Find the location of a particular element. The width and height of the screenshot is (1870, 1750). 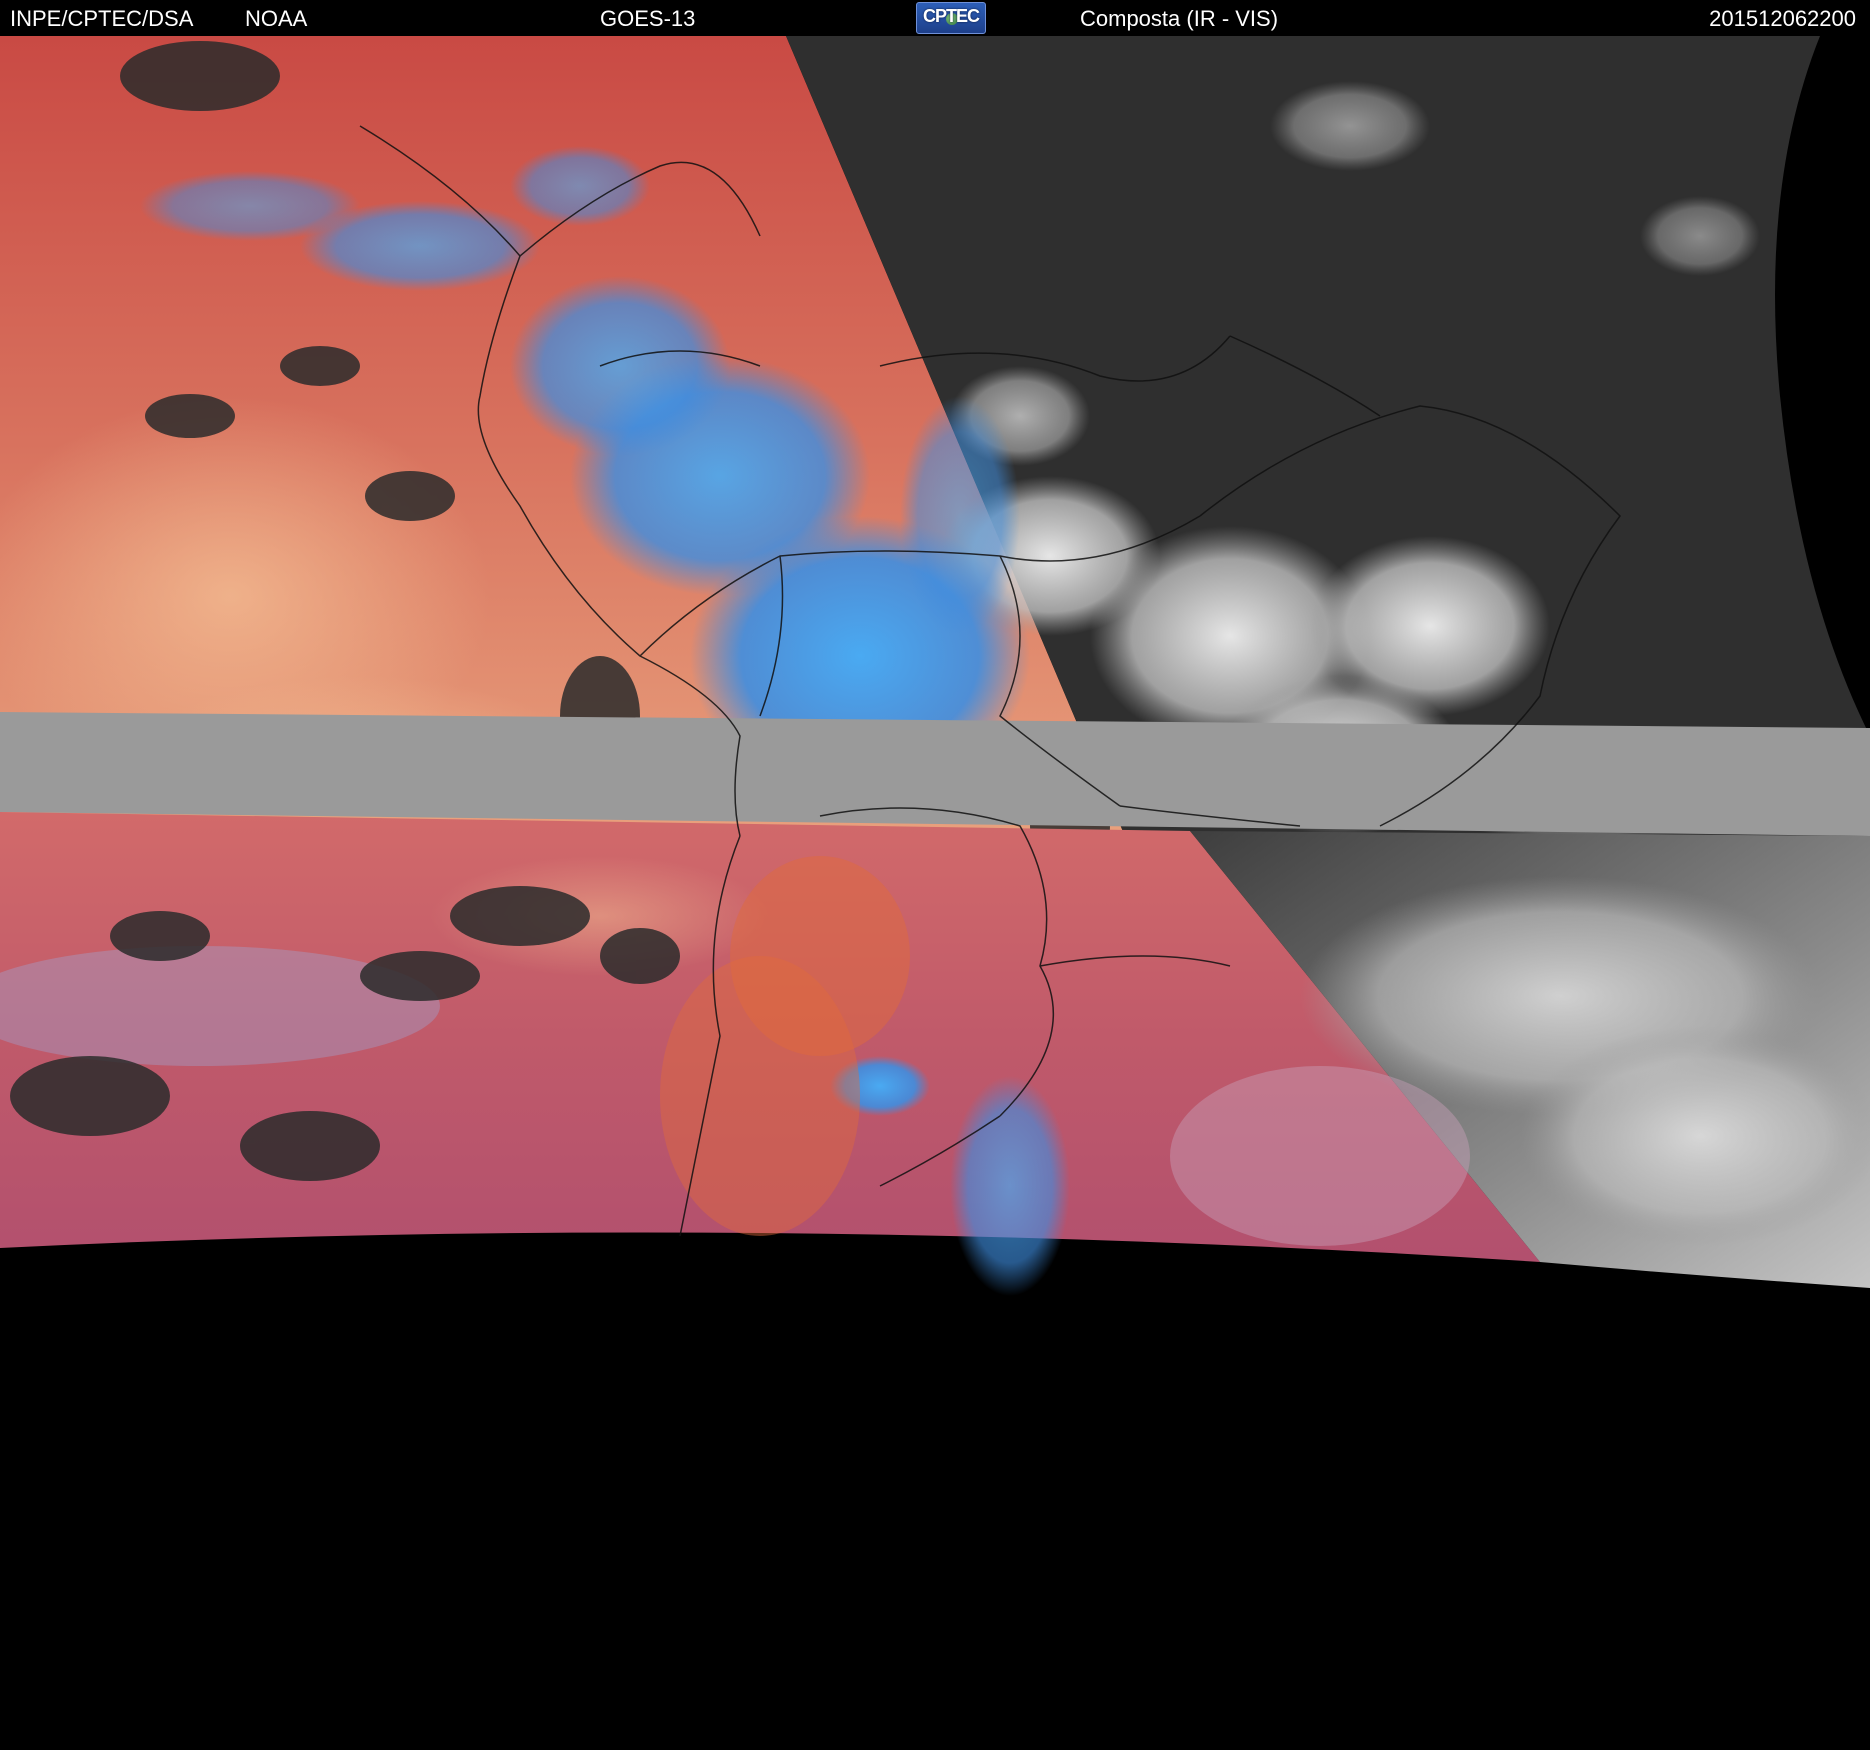

logo-text: CPTEC is located at coordinates (951, 16).